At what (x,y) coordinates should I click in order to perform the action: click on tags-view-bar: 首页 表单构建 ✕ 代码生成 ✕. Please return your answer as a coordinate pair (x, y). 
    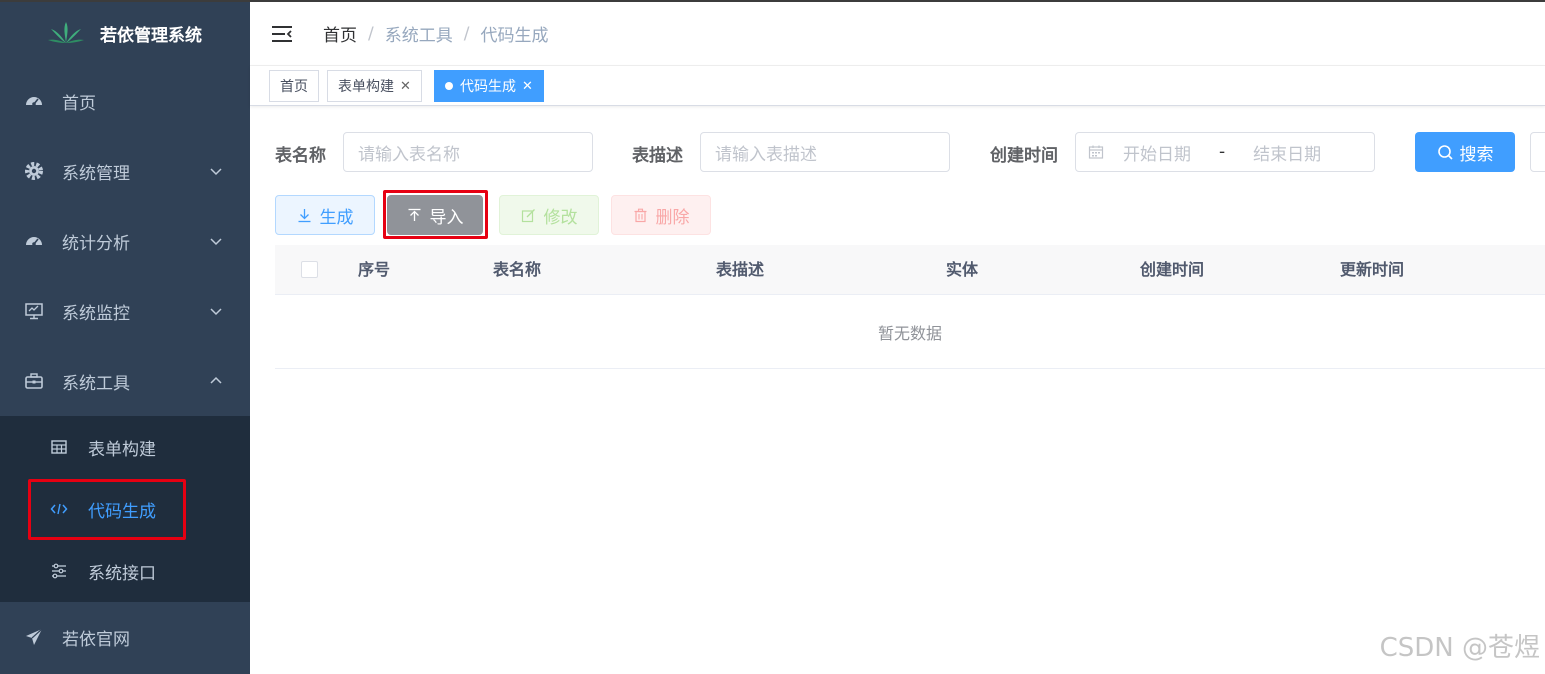
    Looking at the image, I should click on (897, 86).